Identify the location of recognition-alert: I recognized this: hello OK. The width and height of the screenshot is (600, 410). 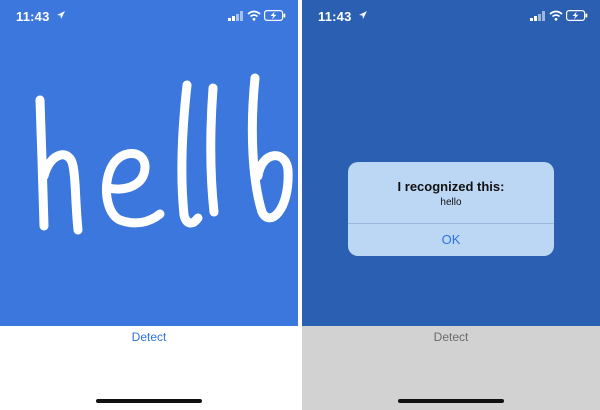
(451, 209).